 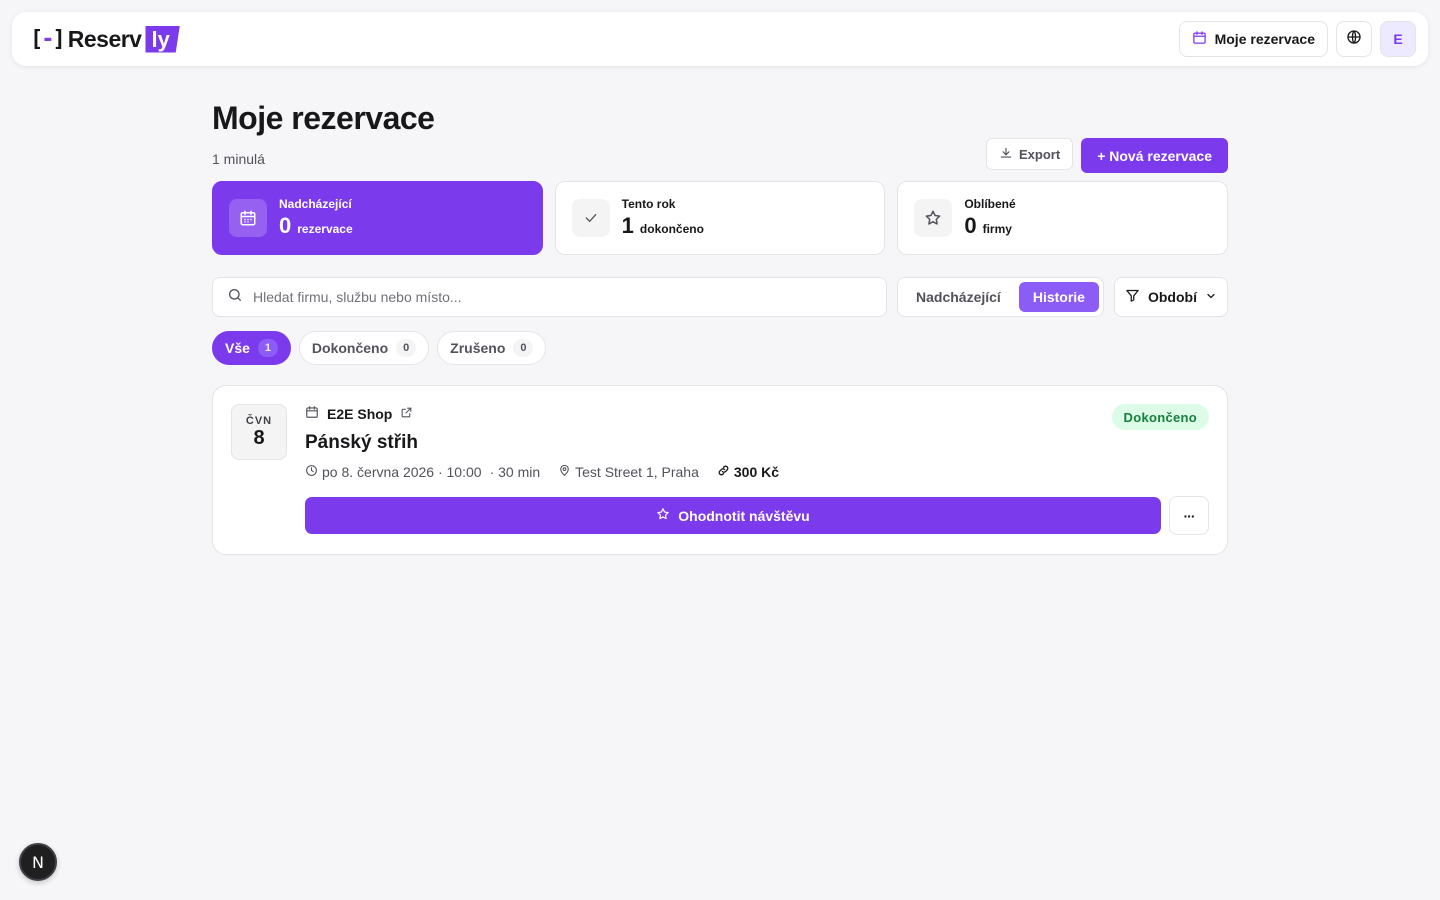 What do you see at coordinates (1006, 154) in the screenshot?
I see `download-icon` at bounding box center [1006, 154].